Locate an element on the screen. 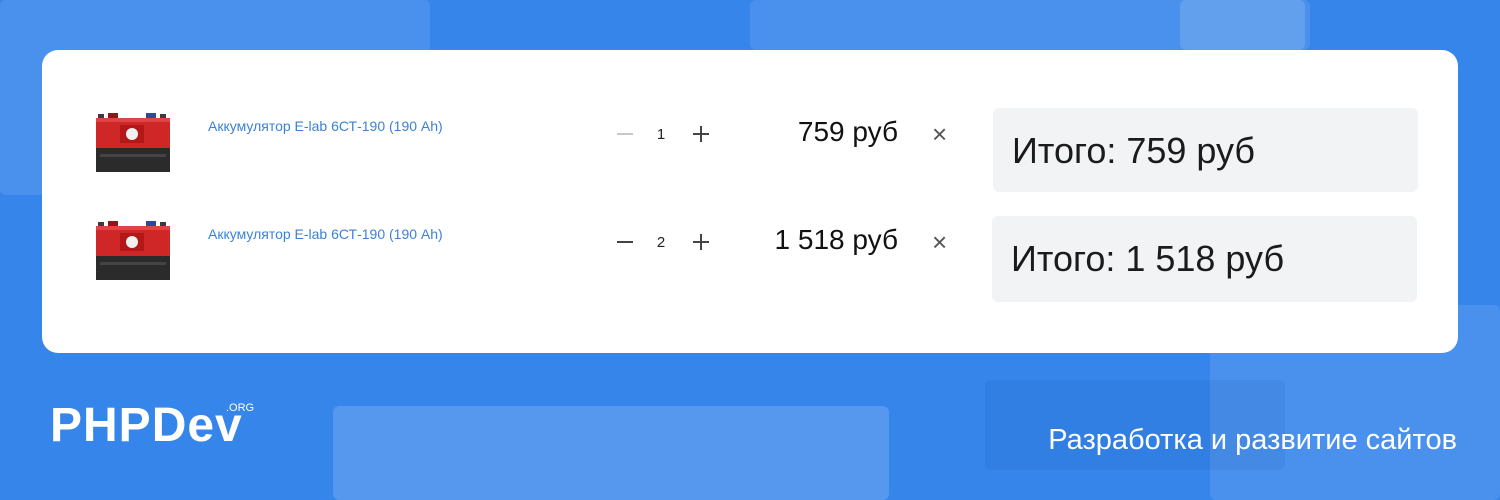  quantity-value: 2 is located at coordinates (661, 242).